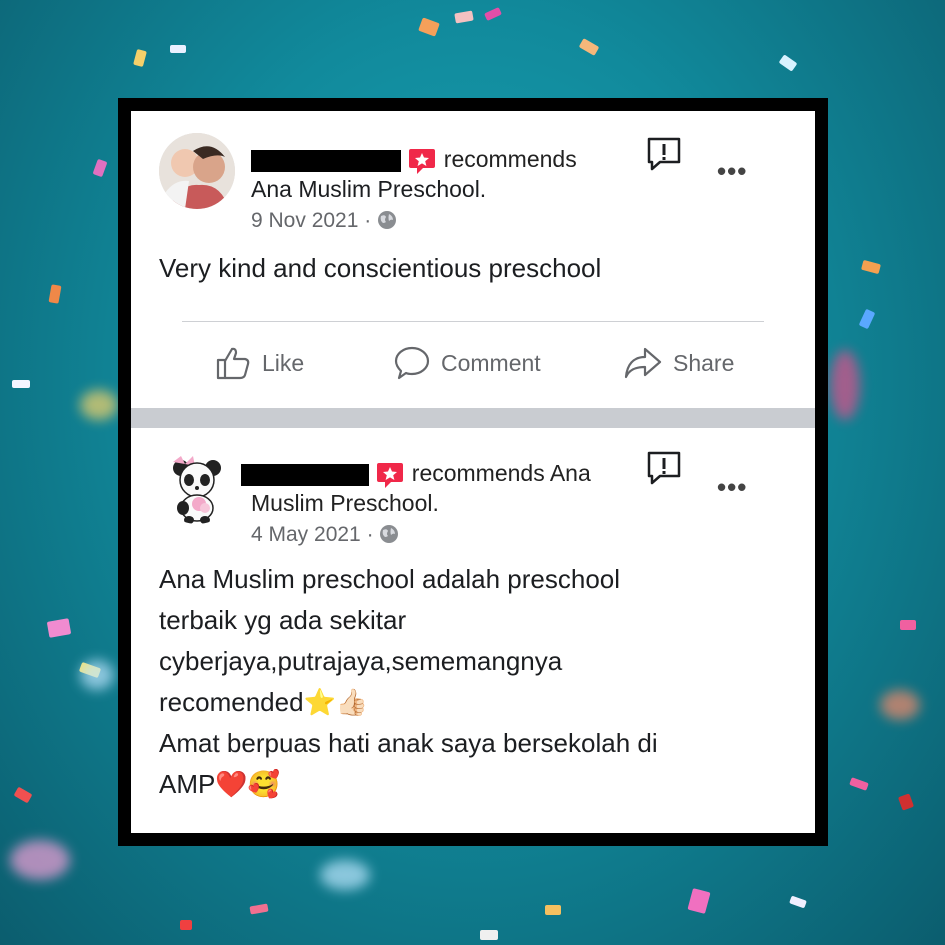 The height and width of the screenshot is (945, 945). Describe the element at coordinates (264, 702) in the screenshot. I see `post-body-line: recomended⭐👍🏻` at that location.